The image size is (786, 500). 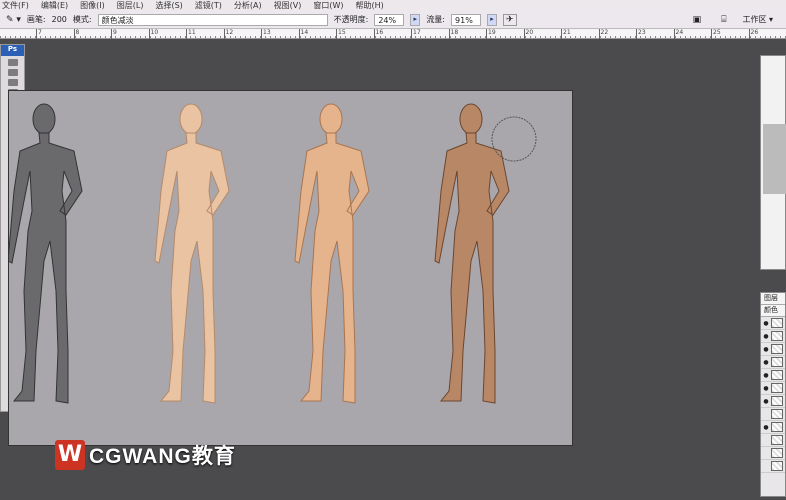 What do you see at coordinates (130, 5) in the screenshot?
I see `menu-item: 图层(L)` at bounding box center [130, 5].